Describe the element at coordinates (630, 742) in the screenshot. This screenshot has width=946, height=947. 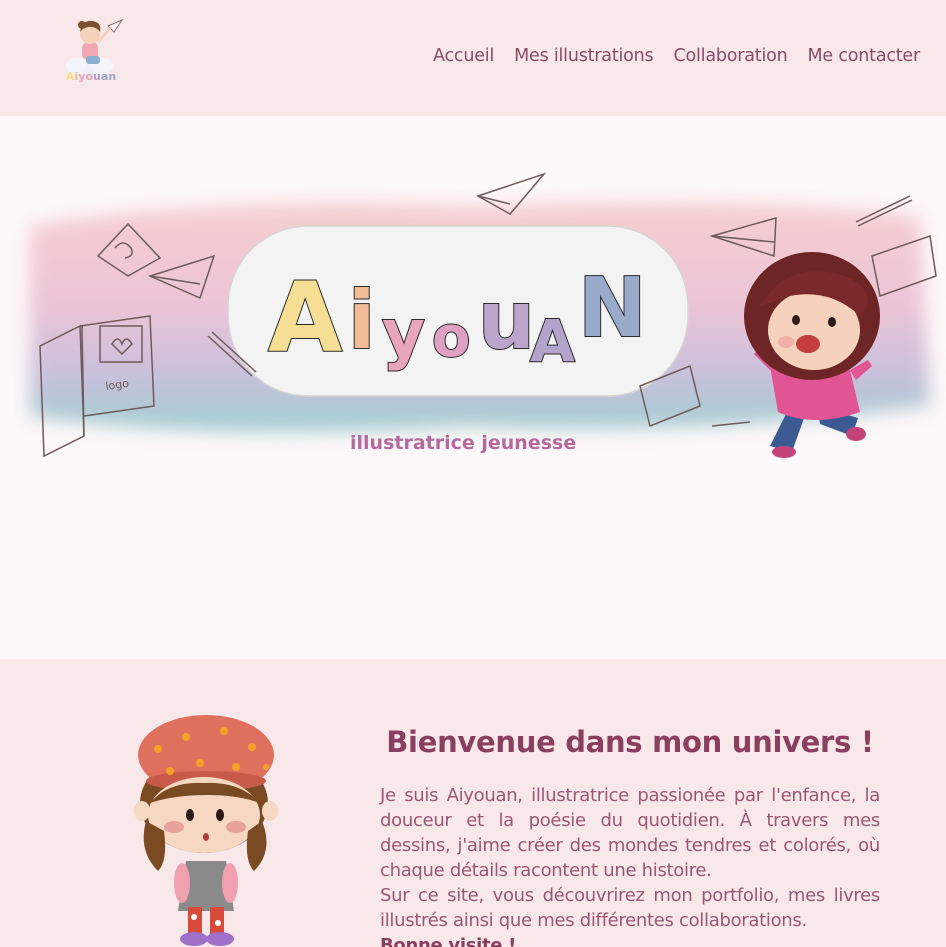
I see `welcome-title: Bienvenue dans mon univers !` at that location.